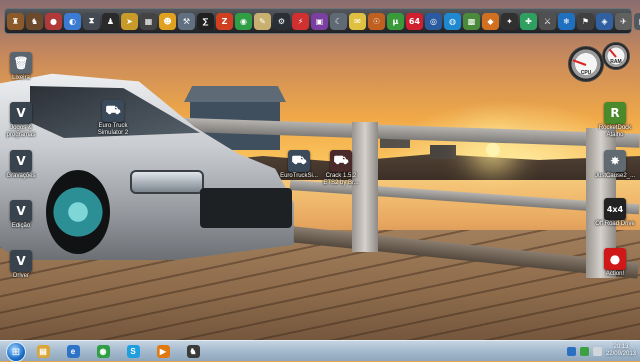 This screenshot has width=640, height=362. Describe the element at coordinates (357, 21) in the screenshot. I see `app-icon-19: ✉` at that location.